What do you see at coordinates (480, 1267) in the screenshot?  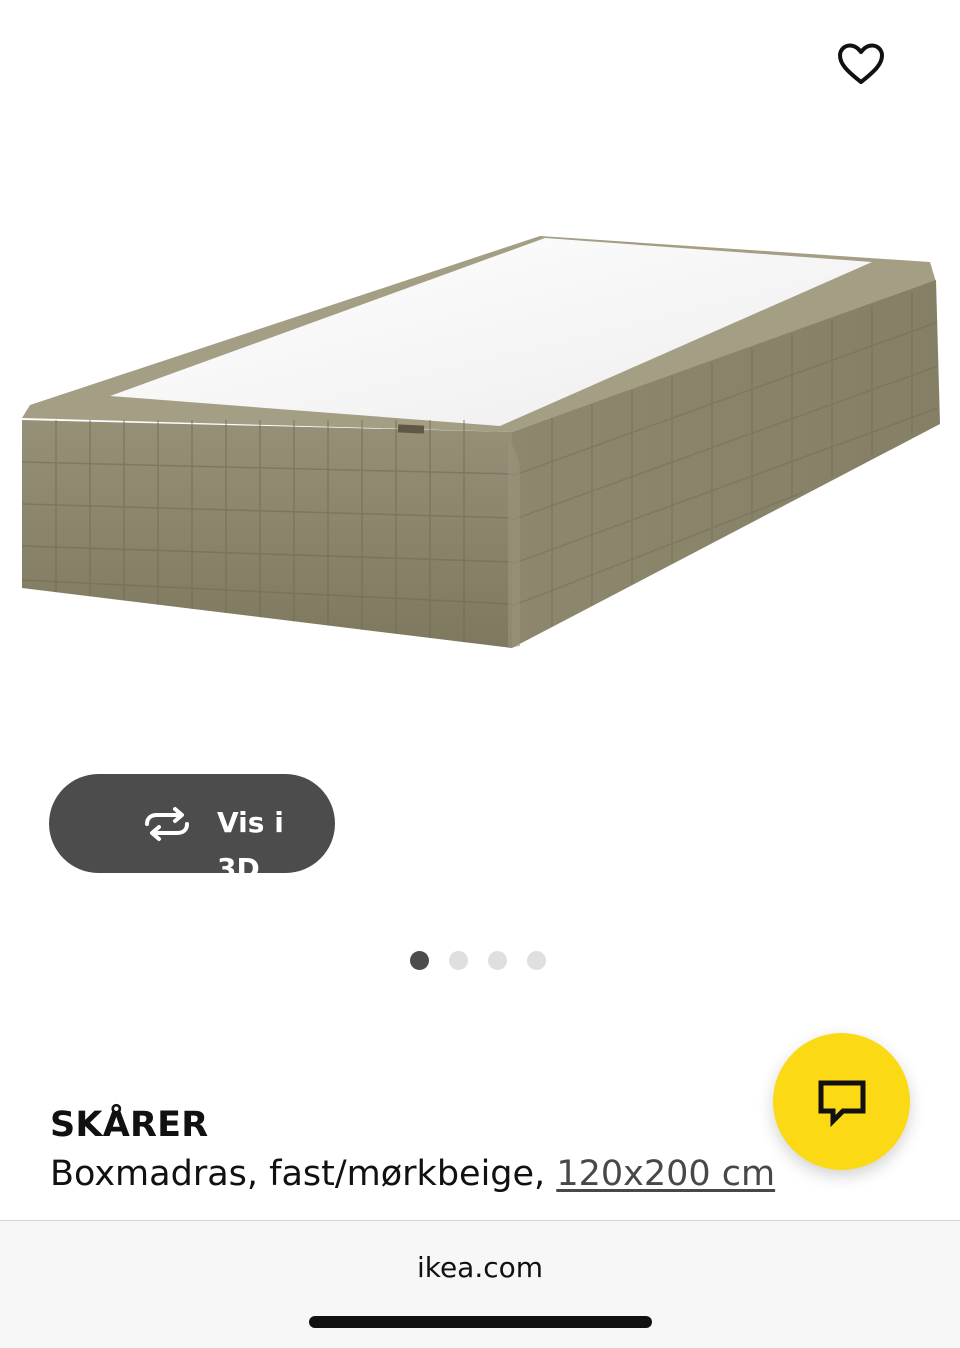 I see `browser-url: ikea.com` at bounding box center [480, 1267].